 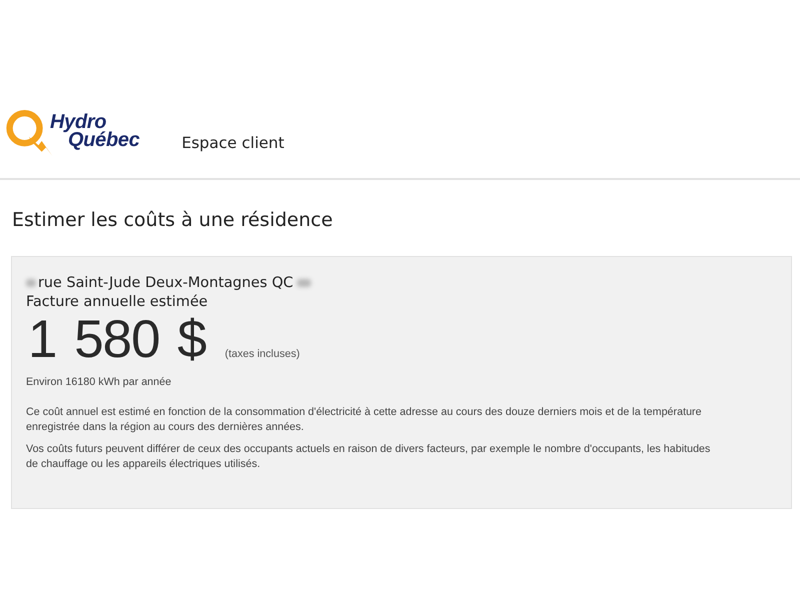 I want to click on info-paragraph: Vos coûts futurs peuvent différer de ceux des occupants actuels en raison de divers facteurs, par exemple le nombre d'occupants, les habitudes de chauffage ou les appareils électriques utilisés., so click(x=369, y=456).